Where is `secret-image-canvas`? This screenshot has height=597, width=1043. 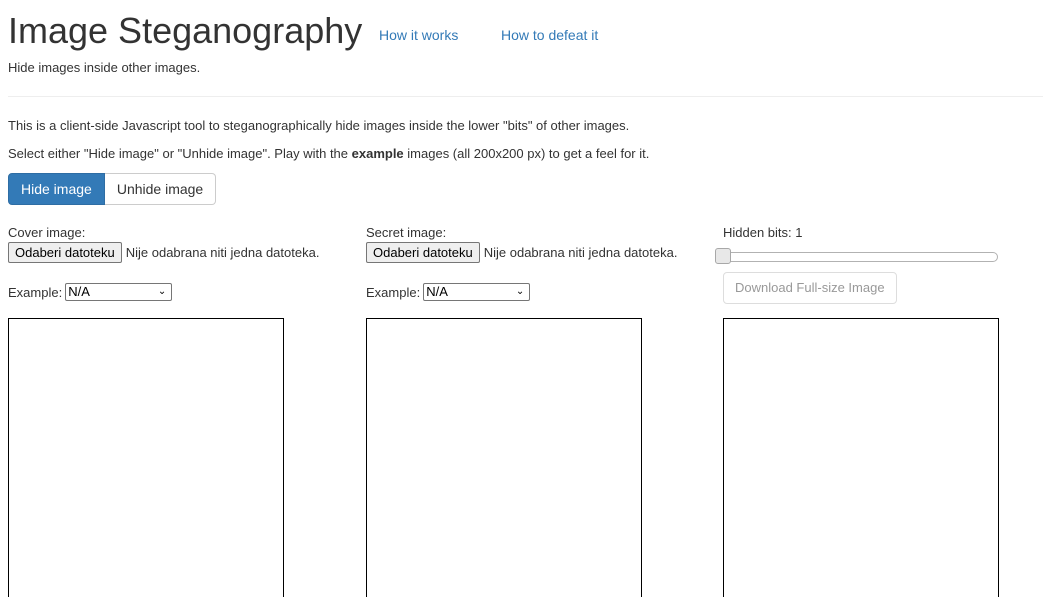
secret-image-canvas is located at coordinates (504, 457).